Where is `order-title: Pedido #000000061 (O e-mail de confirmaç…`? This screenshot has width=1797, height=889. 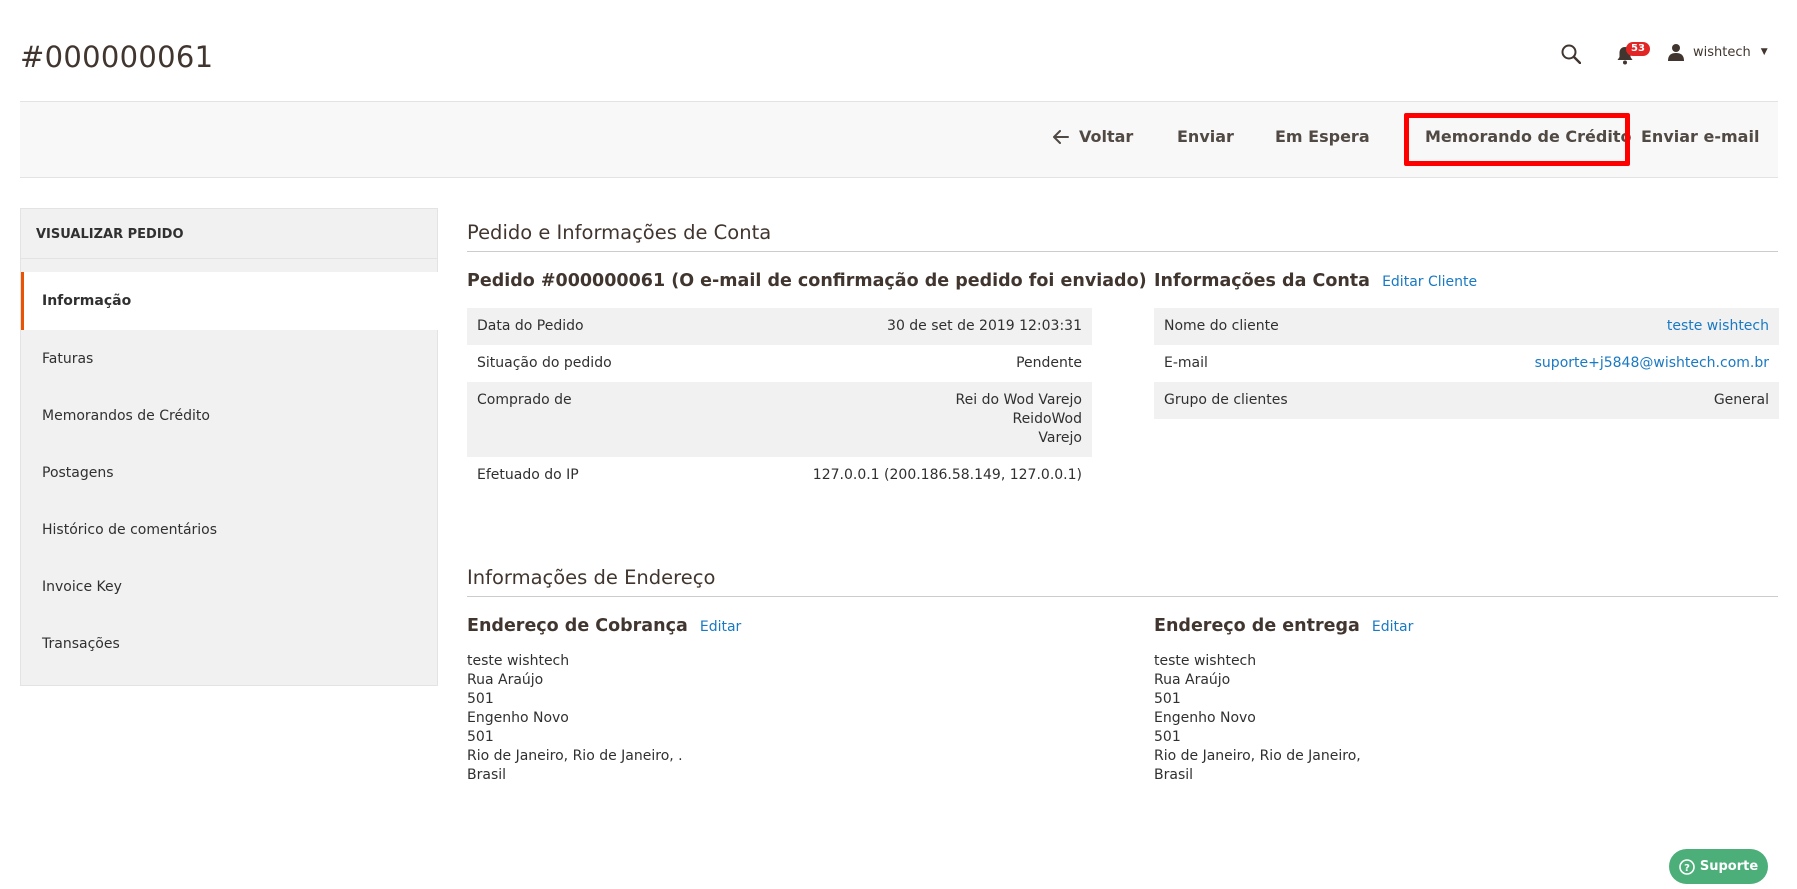
order-title: Pedido #000000061 (O e-mail de confirmaç… is located at coordinates (807, 281).